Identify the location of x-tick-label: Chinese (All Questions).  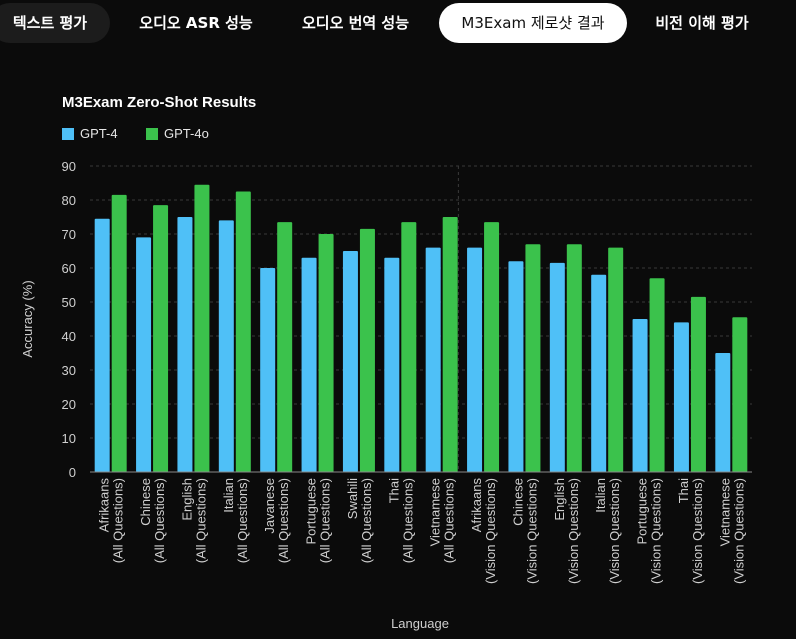
(152, 520).